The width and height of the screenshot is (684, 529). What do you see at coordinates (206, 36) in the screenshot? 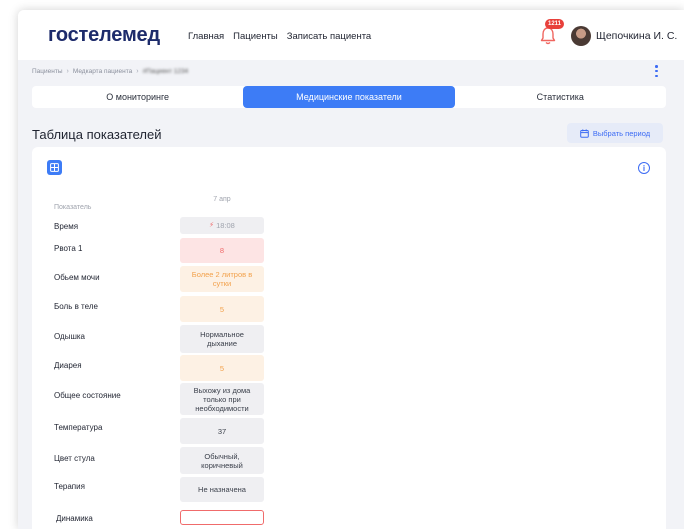
I see `nav-item-home: Главная` at bounding box center [206, 36].